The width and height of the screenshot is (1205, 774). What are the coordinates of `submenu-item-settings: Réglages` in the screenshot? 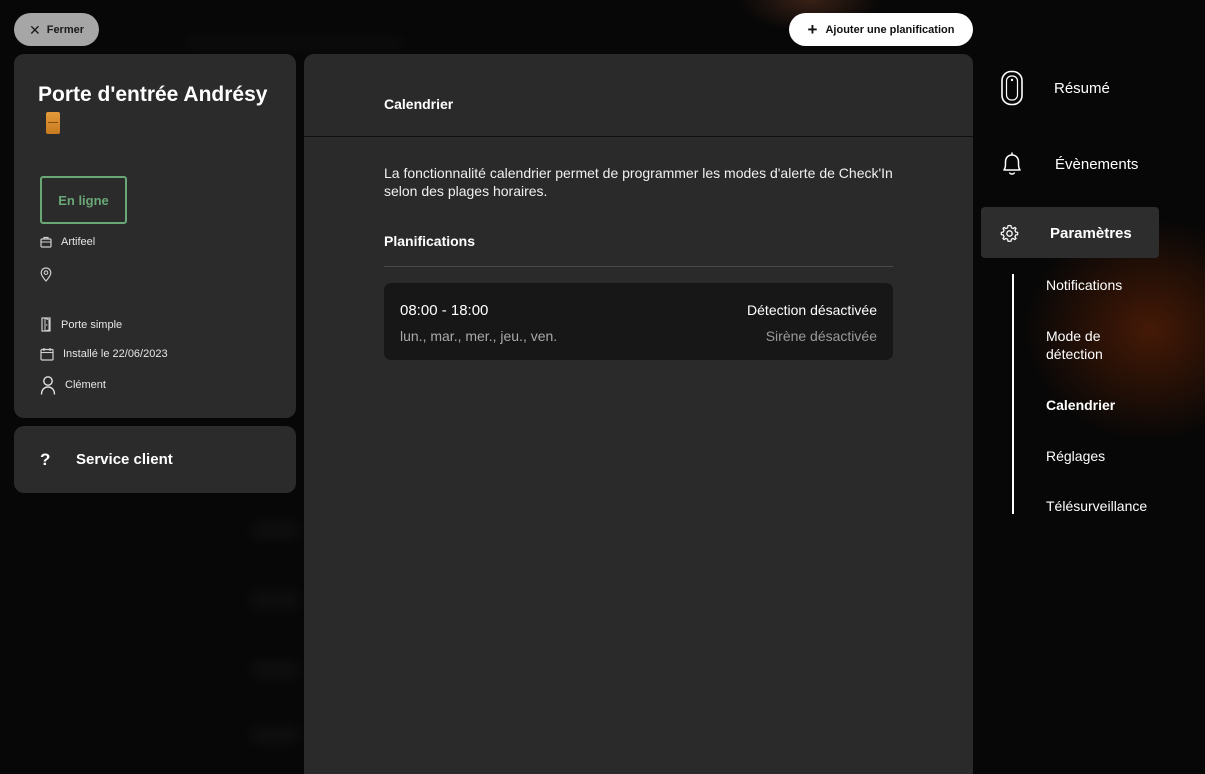 It's located at (1111, 456).